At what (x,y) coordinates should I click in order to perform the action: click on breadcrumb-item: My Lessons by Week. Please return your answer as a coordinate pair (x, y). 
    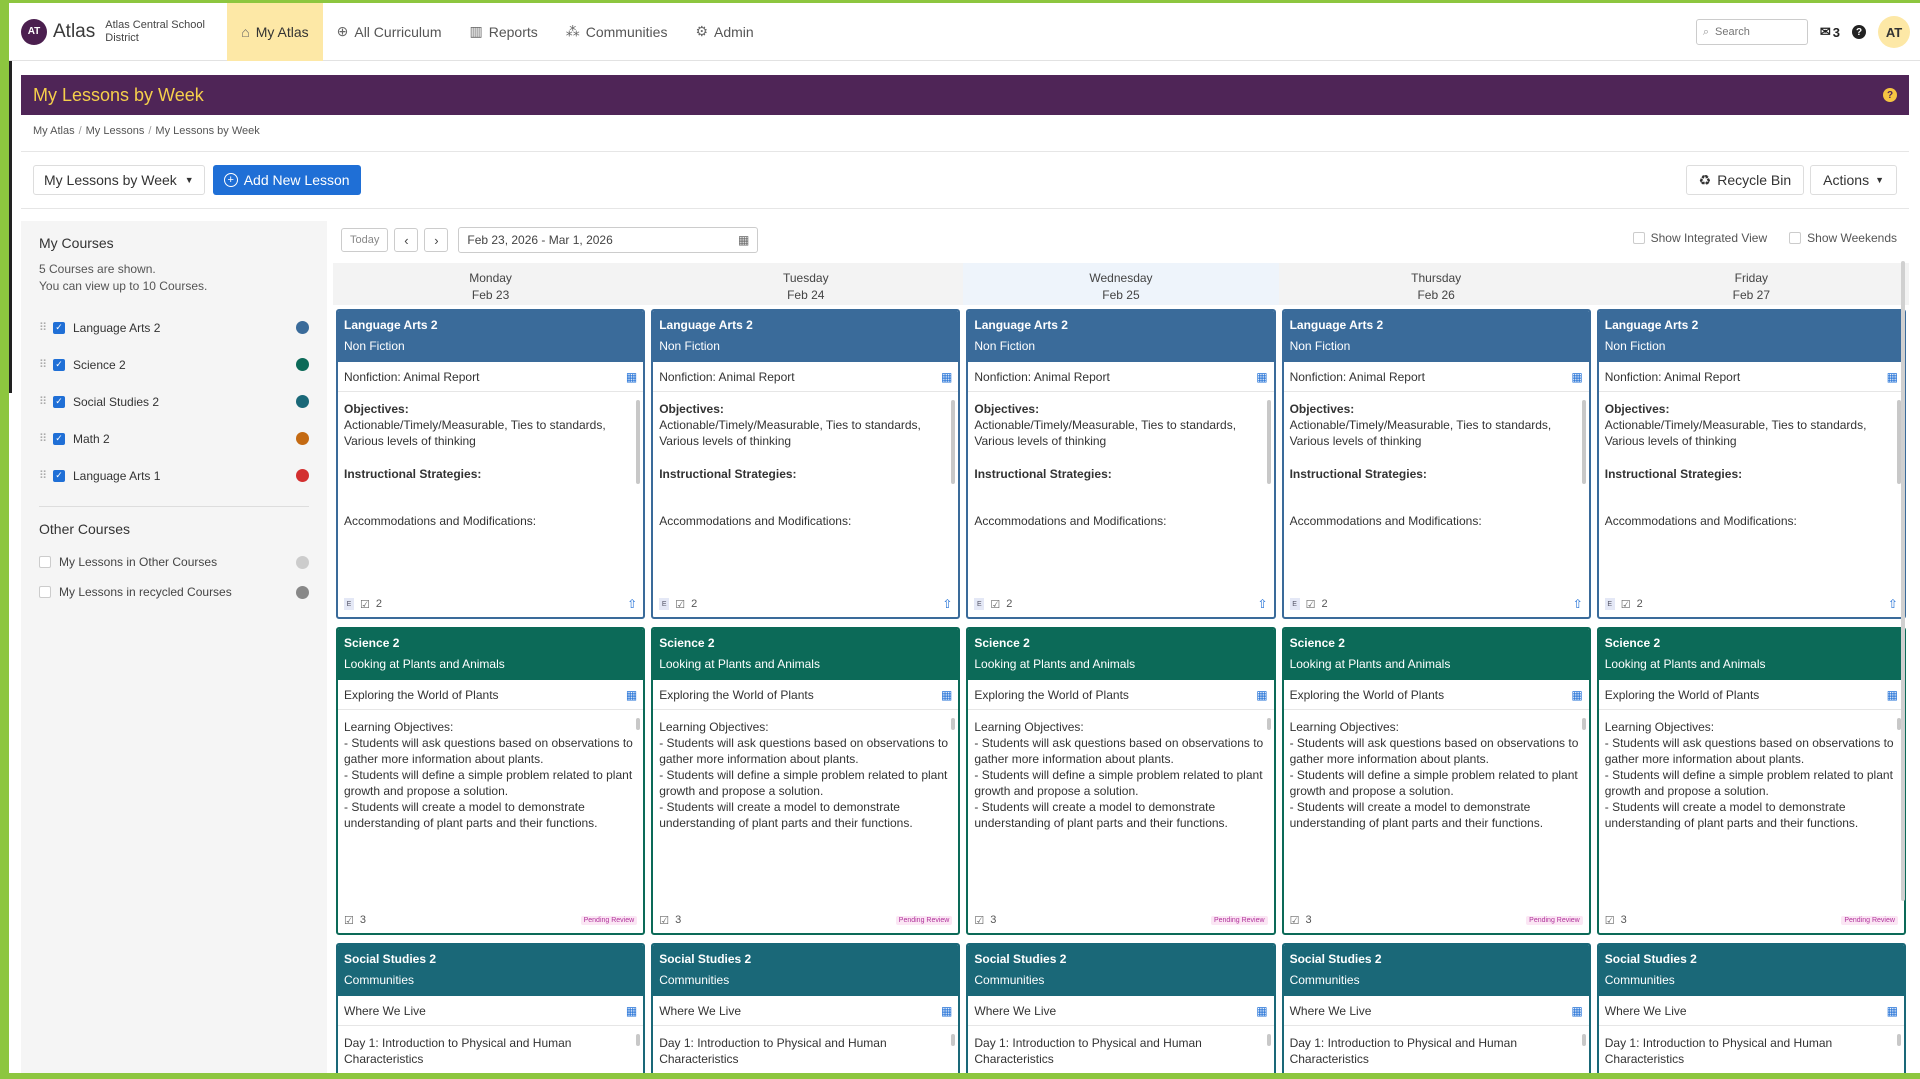
    Looking at the image, I should click on (207, 131).